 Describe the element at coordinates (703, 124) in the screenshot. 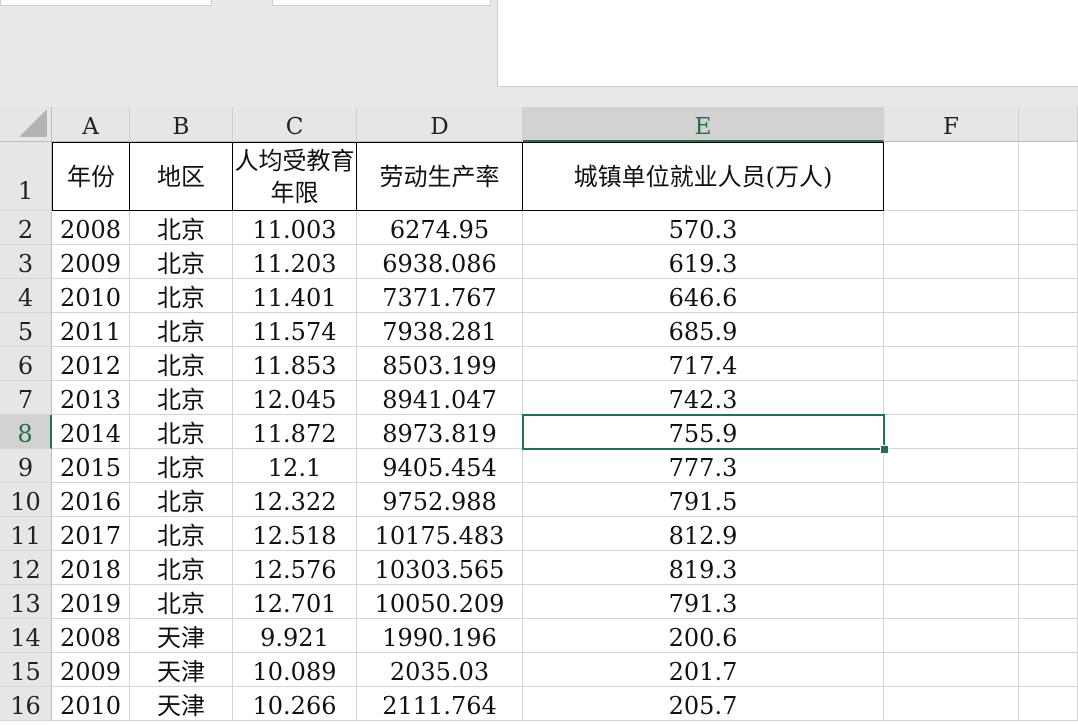

I see `column-header-e: E` at that location.